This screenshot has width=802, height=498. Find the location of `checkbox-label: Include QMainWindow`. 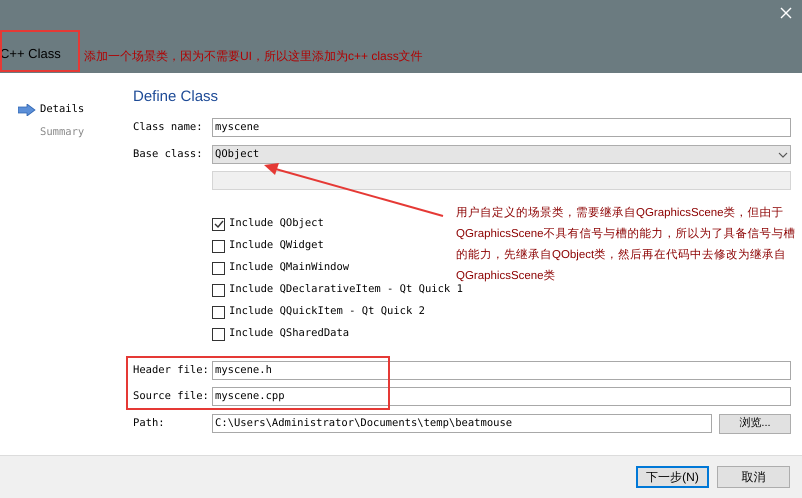

checkbox-label: Include QMainWindow is located at coordinates (289, 268).